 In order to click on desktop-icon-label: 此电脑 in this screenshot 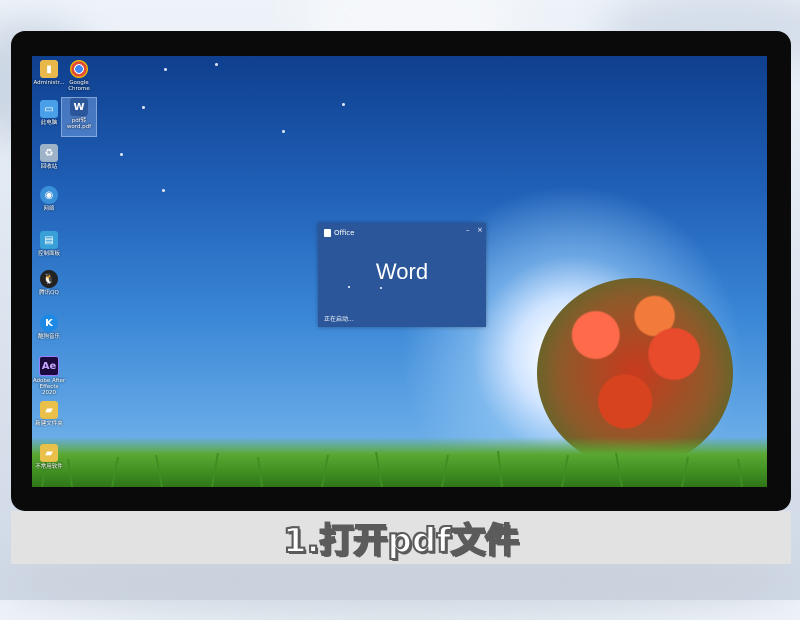, I will do `click(49, 123)`.